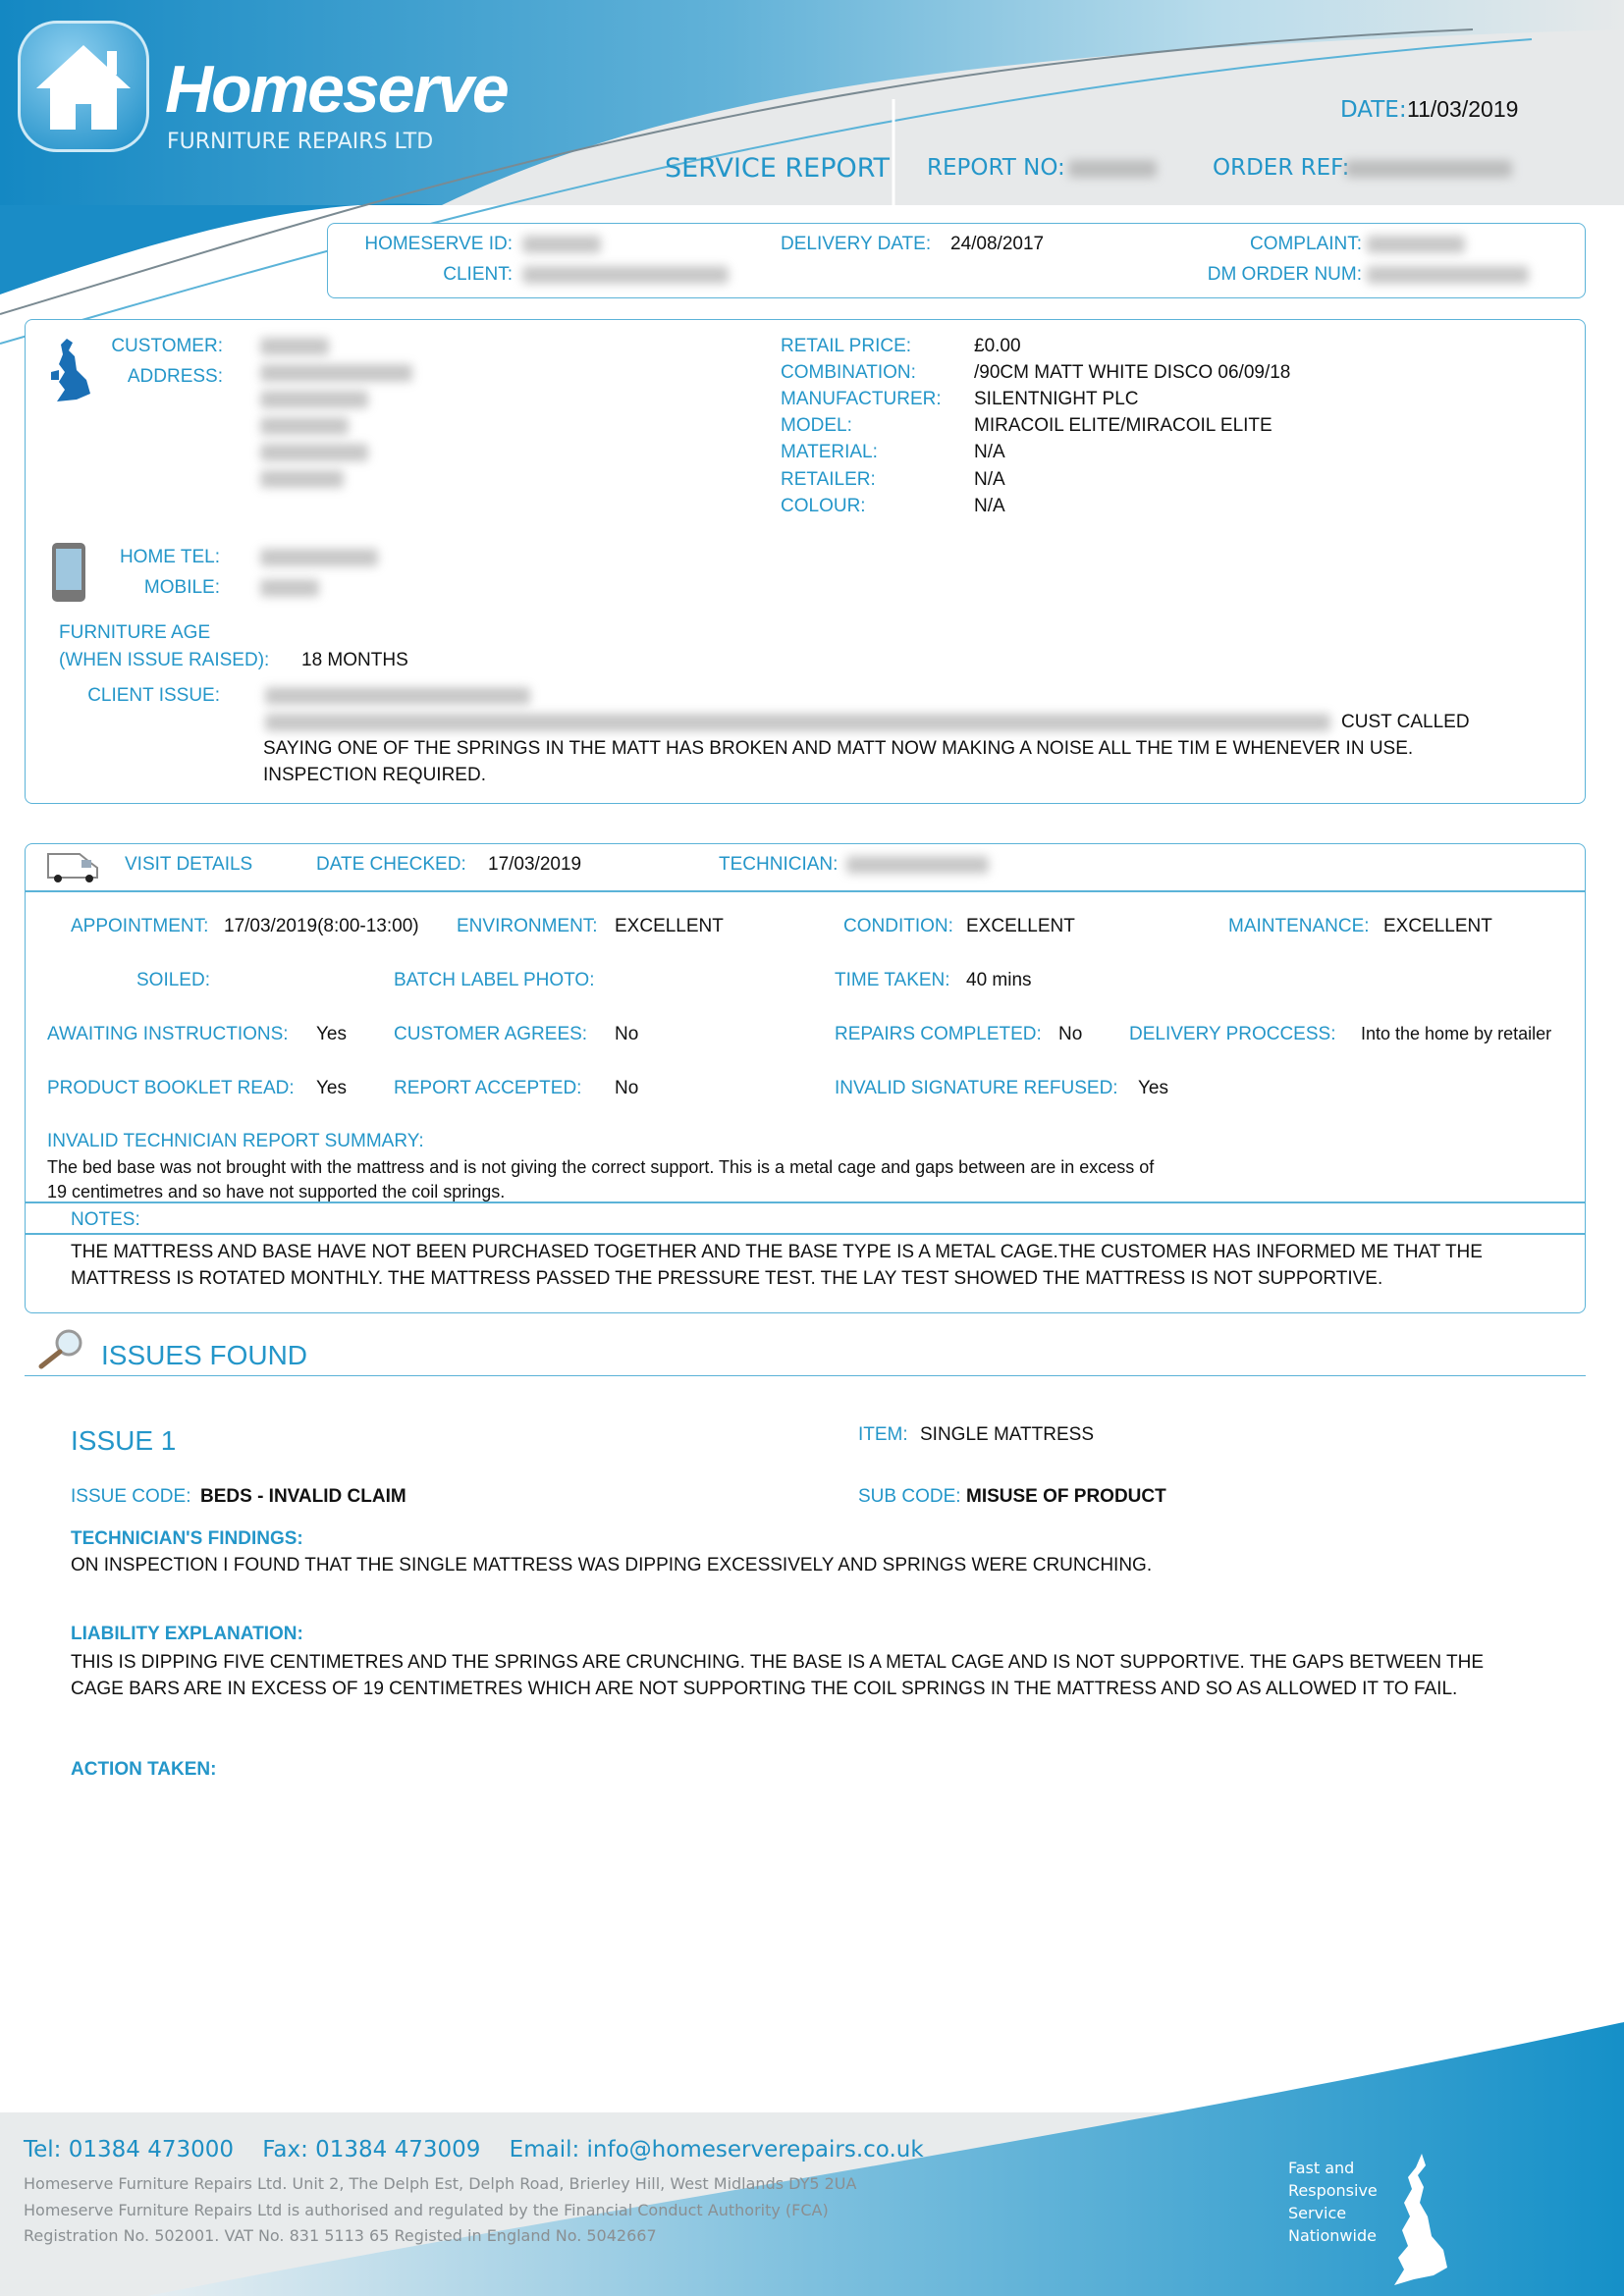 This screenshot has height=2296, width=1624. What do you see at coordinates (1123, 426) in the screenshot?
I see `model: MIRACOIL ELITE/MIRACOIL ELITE` at bounding box center [1123, 426].